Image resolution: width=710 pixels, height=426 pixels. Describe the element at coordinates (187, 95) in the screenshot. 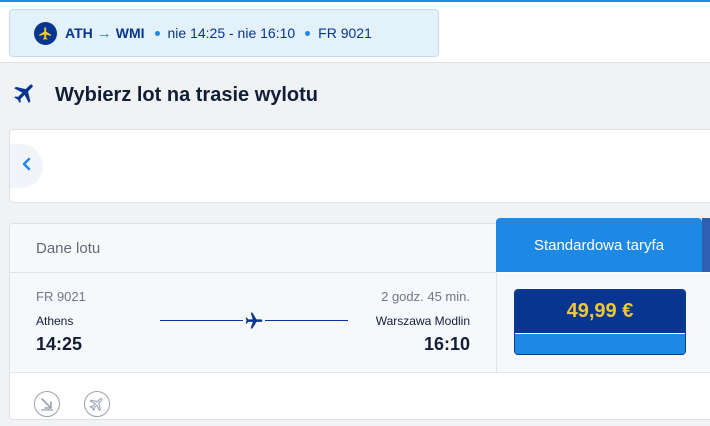

I see `page-title: Wybierz lot na trasie wylotu` at that location.